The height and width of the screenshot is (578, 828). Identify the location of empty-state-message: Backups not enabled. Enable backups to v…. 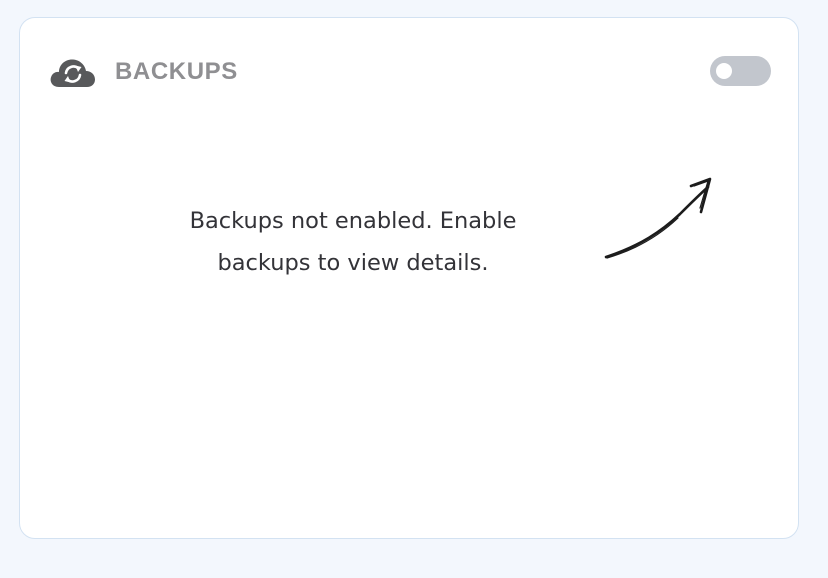
(353, 242).